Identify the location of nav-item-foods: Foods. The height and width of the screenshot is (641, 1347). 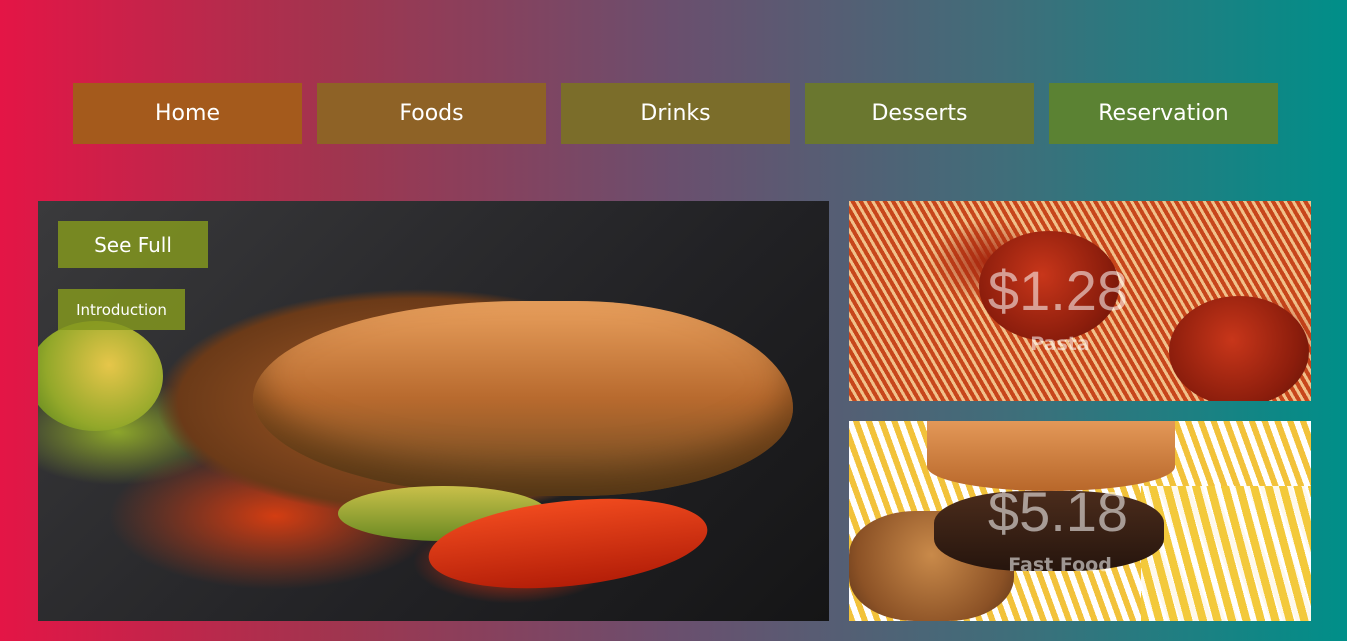
(431, 113).